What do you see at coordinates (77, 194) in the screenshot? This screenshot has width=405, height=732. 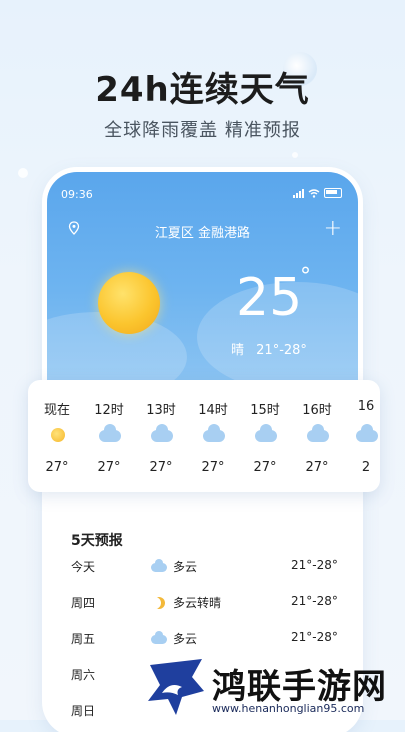 I see `status-time: 09:36` at bounding box center [77, 194].